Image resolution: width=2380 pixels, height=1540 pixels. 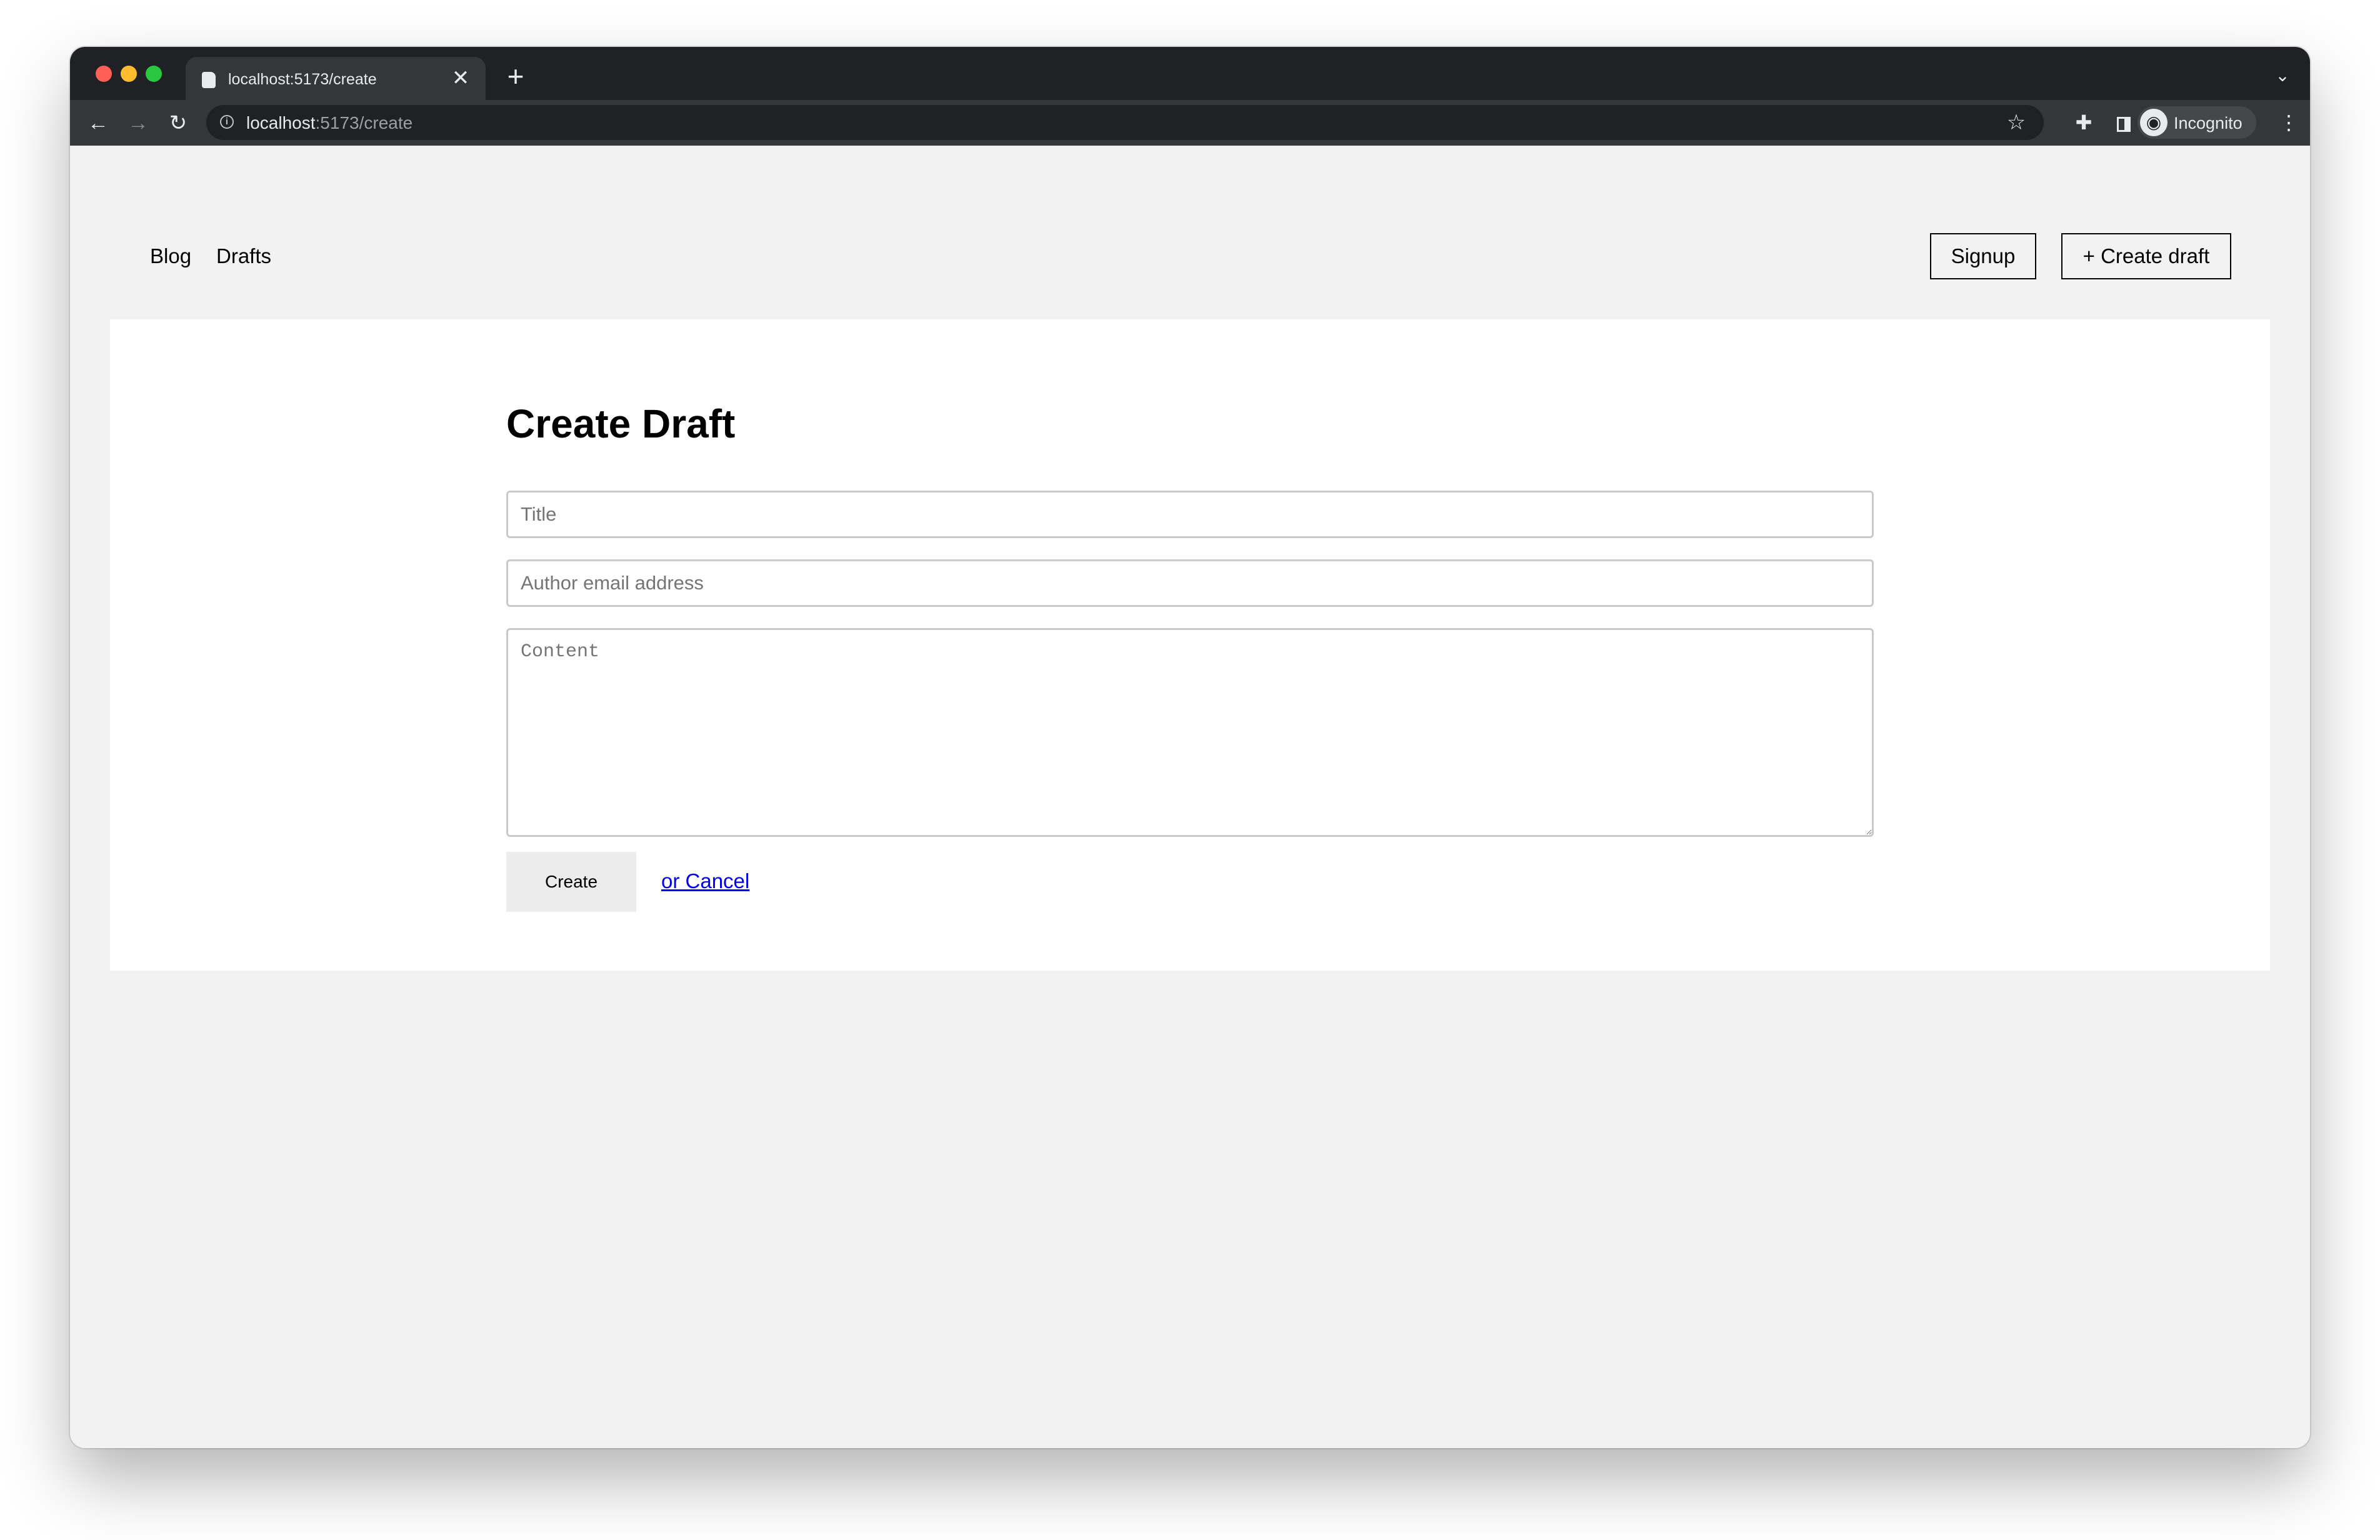 I want to click on extensions-icon: ✚, so click(x=2084, y=122).